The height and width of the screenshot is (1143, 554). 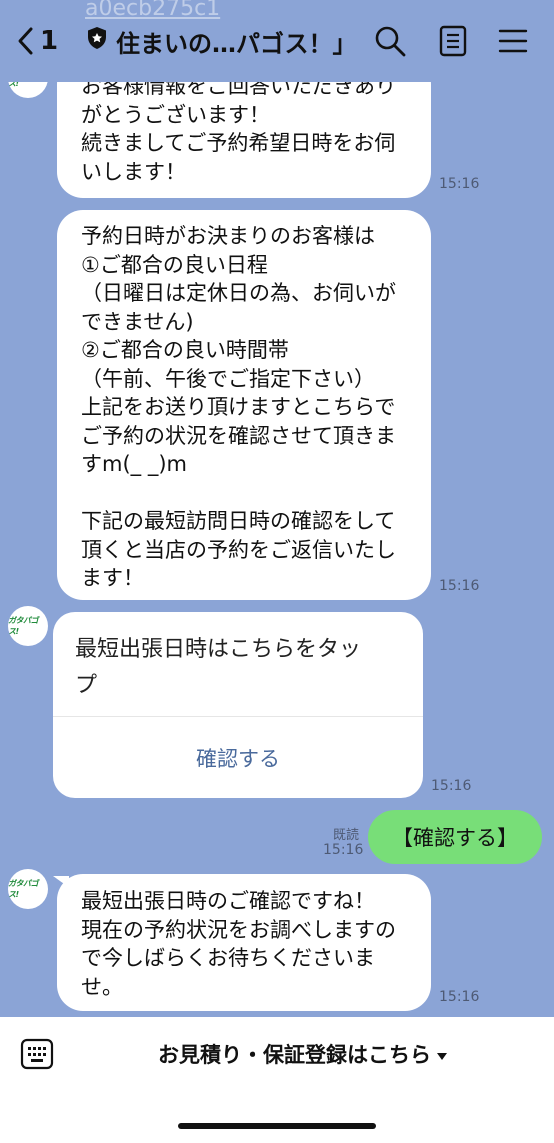 I want to click on read-receipt: 既読, so click(x=346, y=835).